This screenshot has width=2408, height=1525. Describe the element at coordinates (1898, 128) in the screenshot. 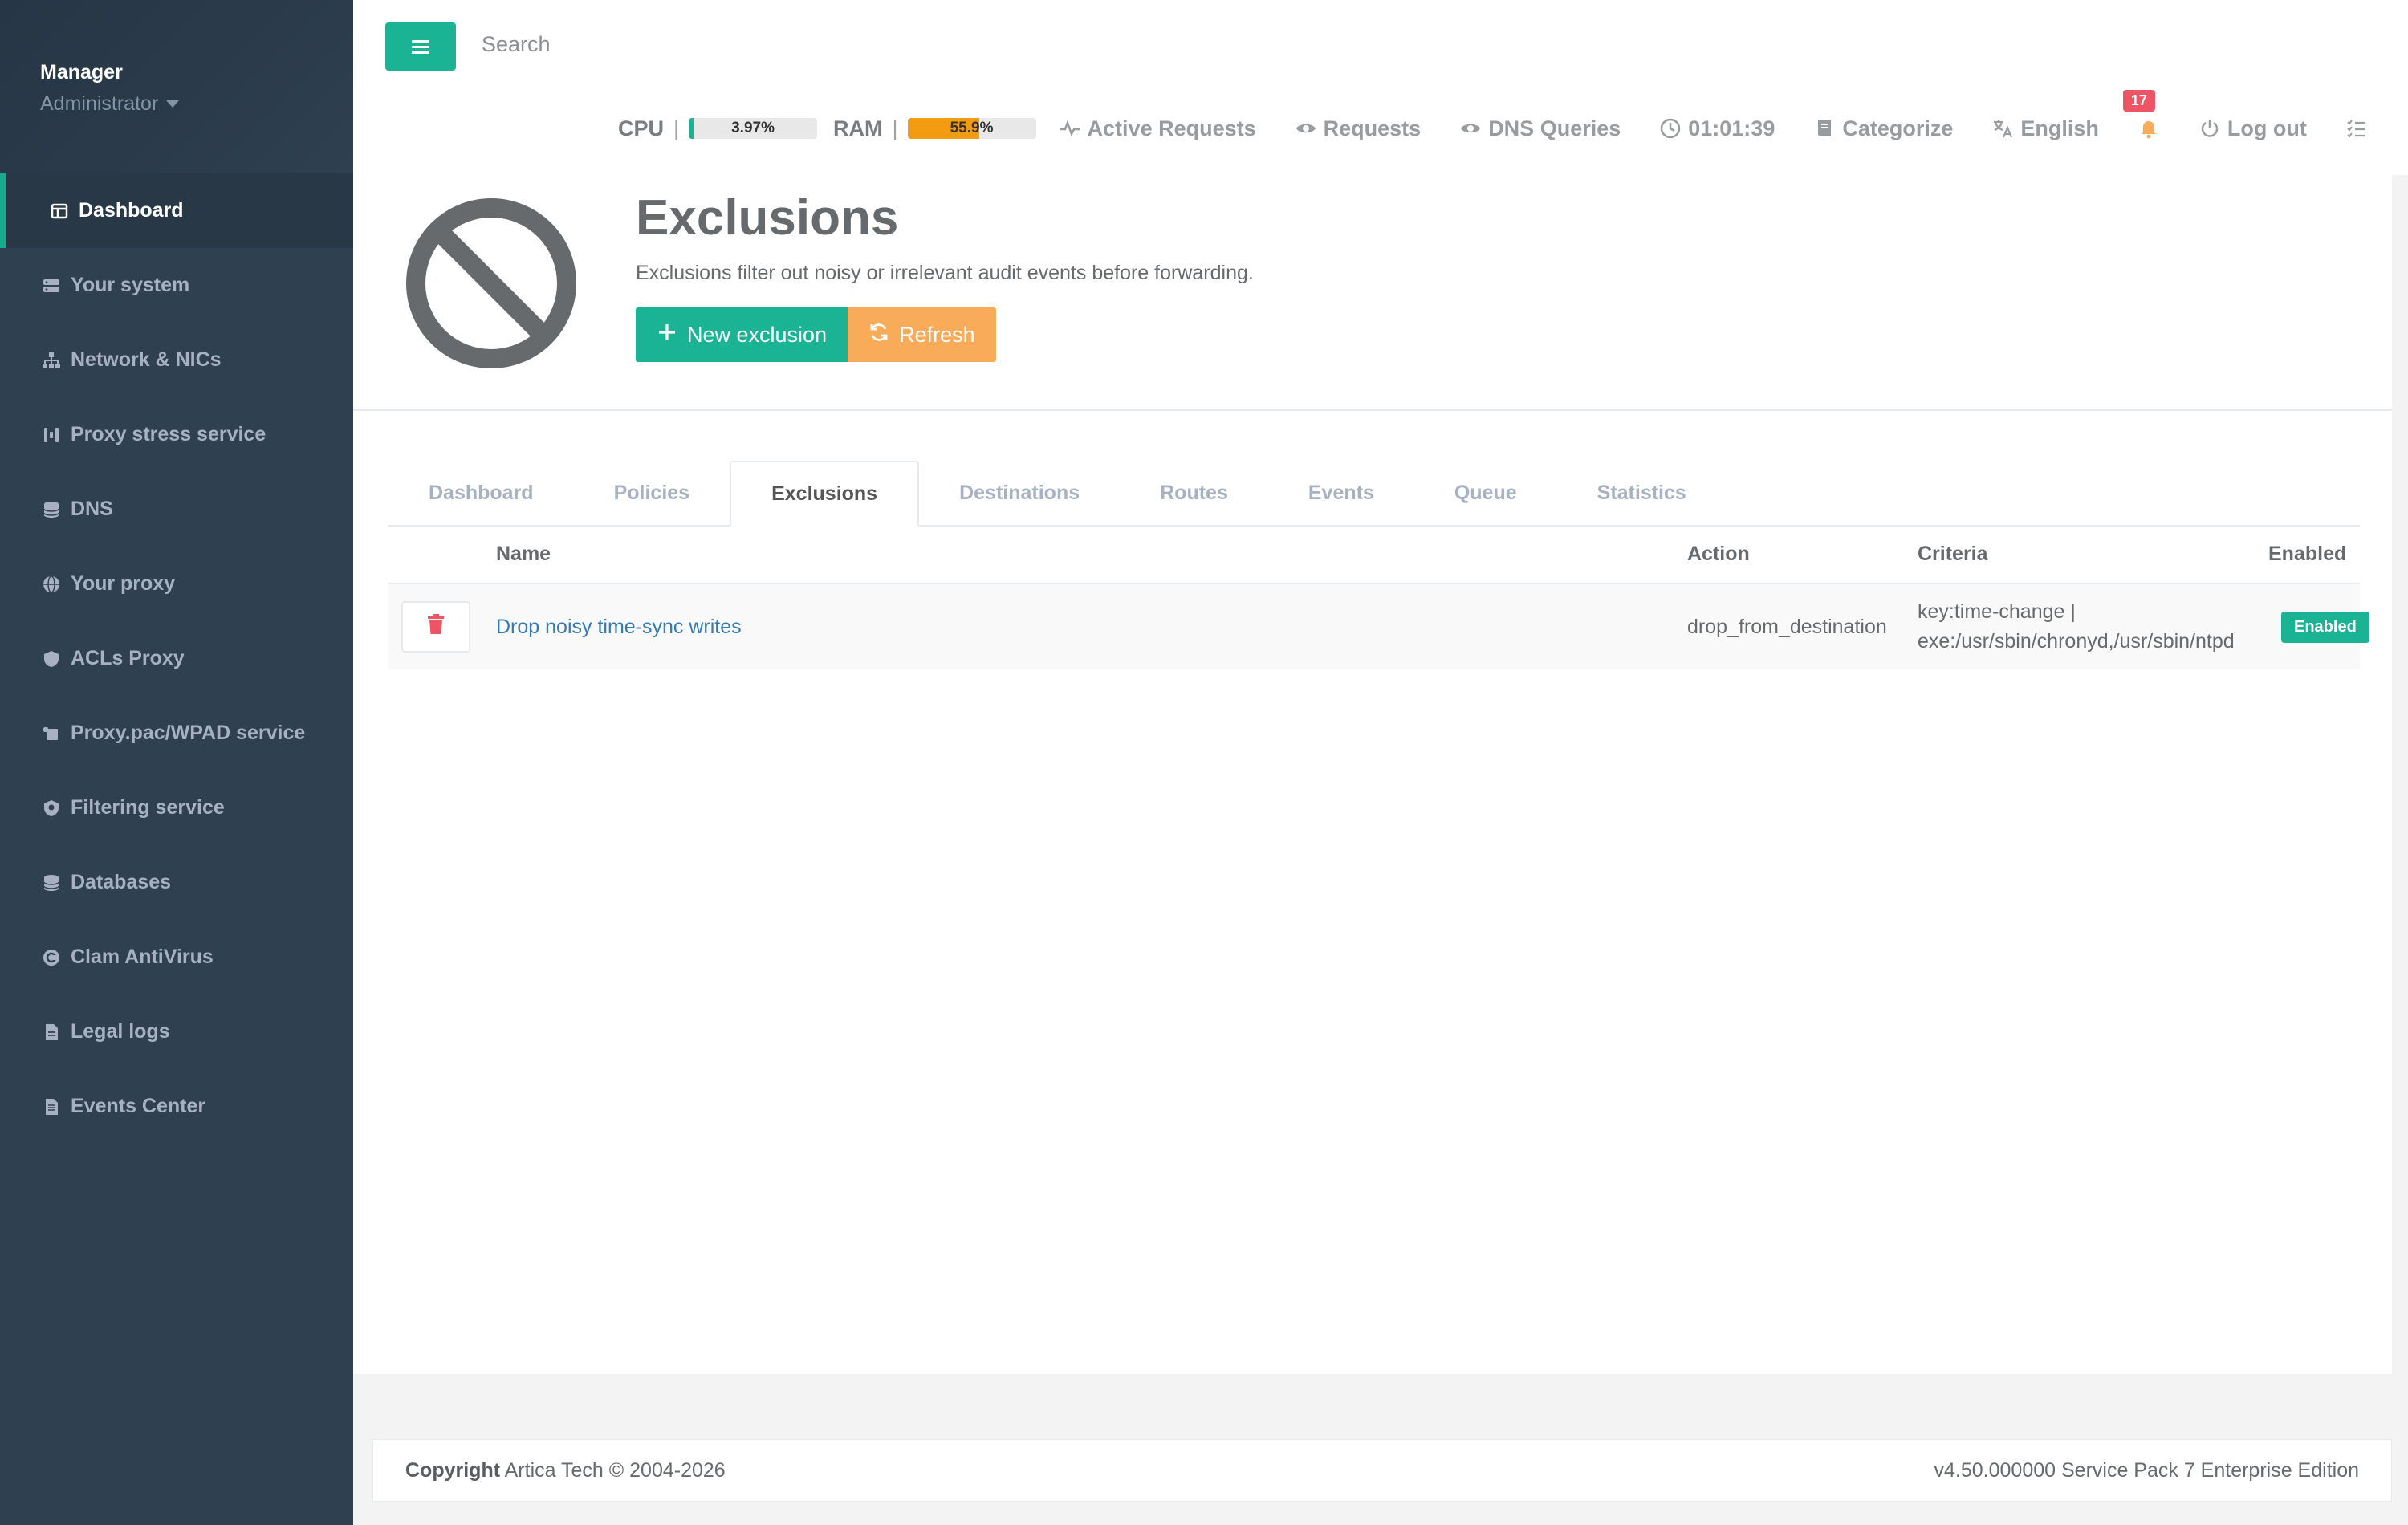

I see `categorize-label: Categorize` at that location.